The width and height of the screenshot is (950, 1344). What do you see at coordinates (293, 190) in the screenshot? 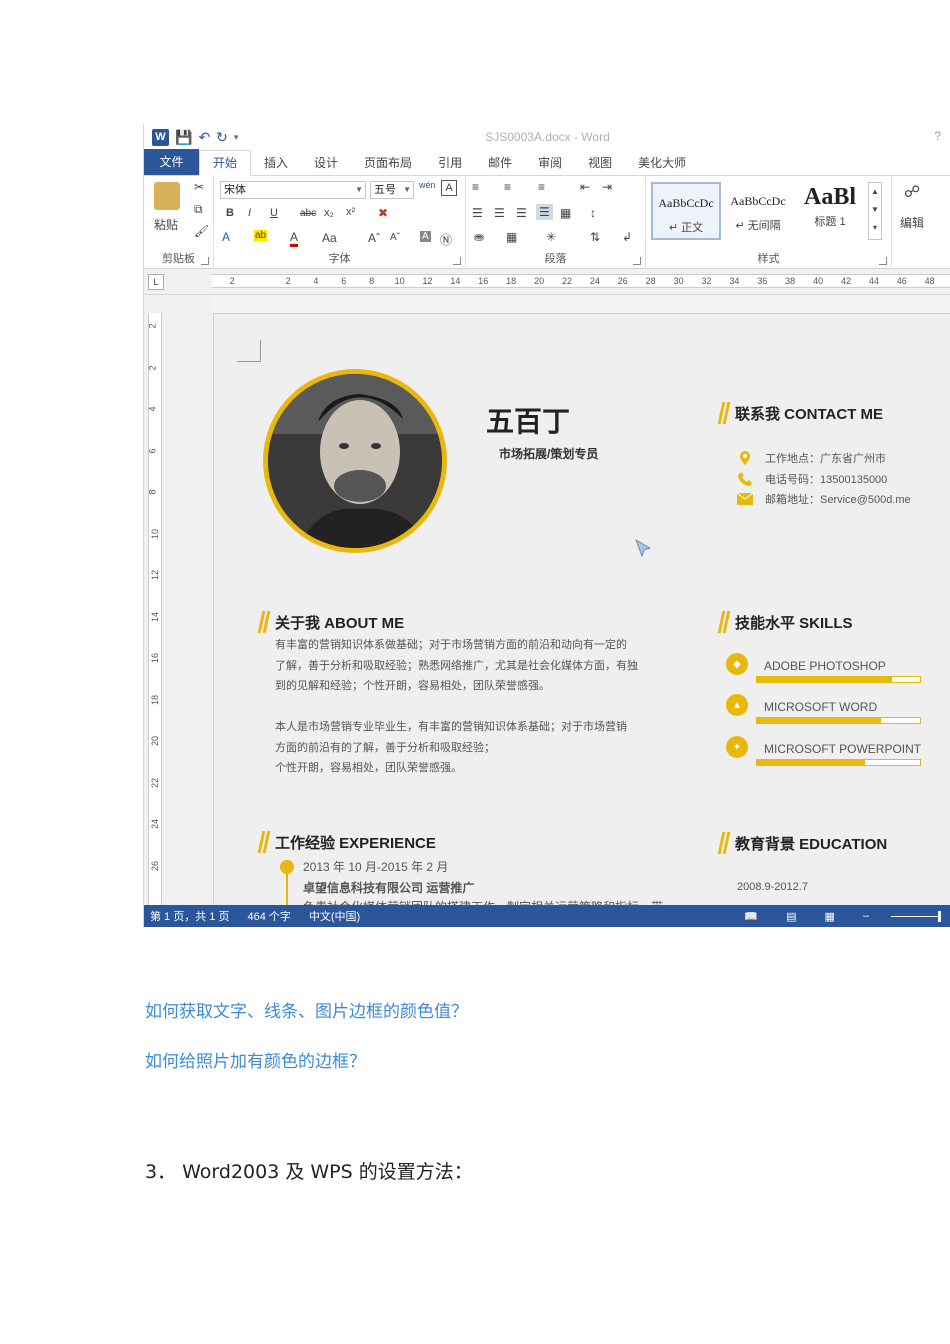
I see `font-name-select: 宋体 ▼` at bounding box center [293, 190].